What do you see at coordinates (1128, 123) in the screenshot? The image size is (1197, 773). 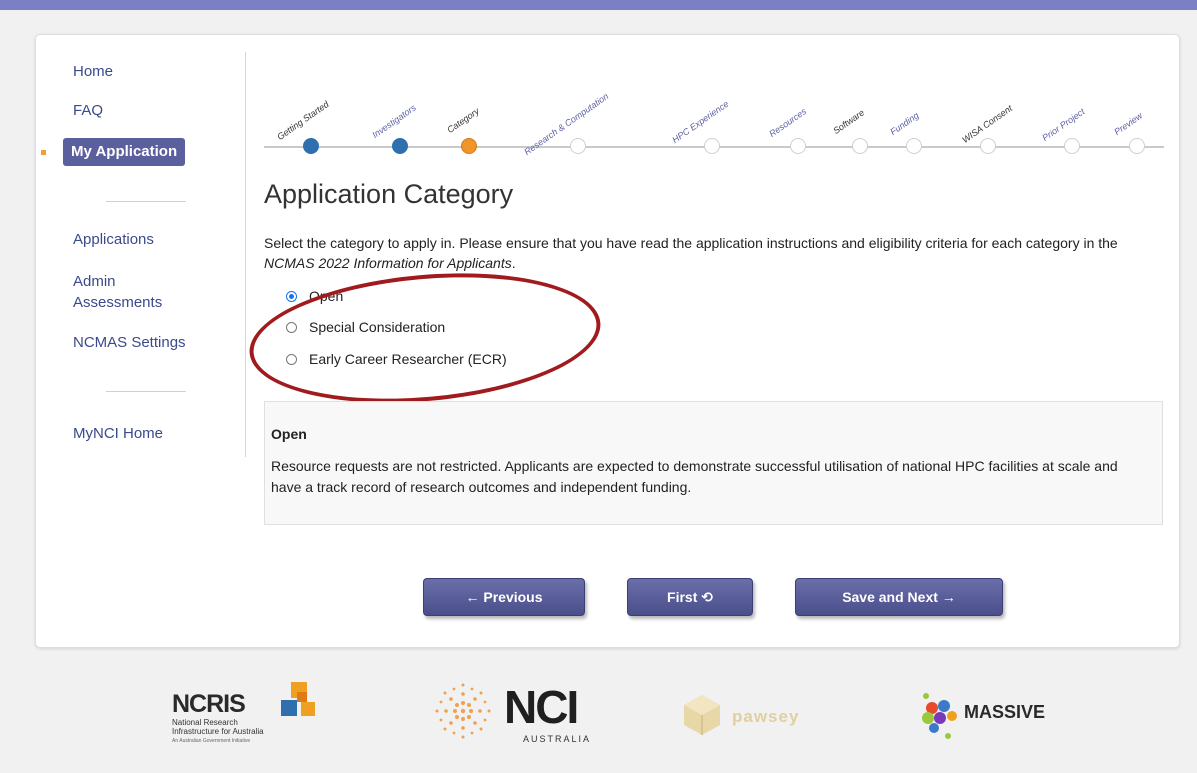 I see `step-label-preview: Preview` at bounding box center [1128, 123].